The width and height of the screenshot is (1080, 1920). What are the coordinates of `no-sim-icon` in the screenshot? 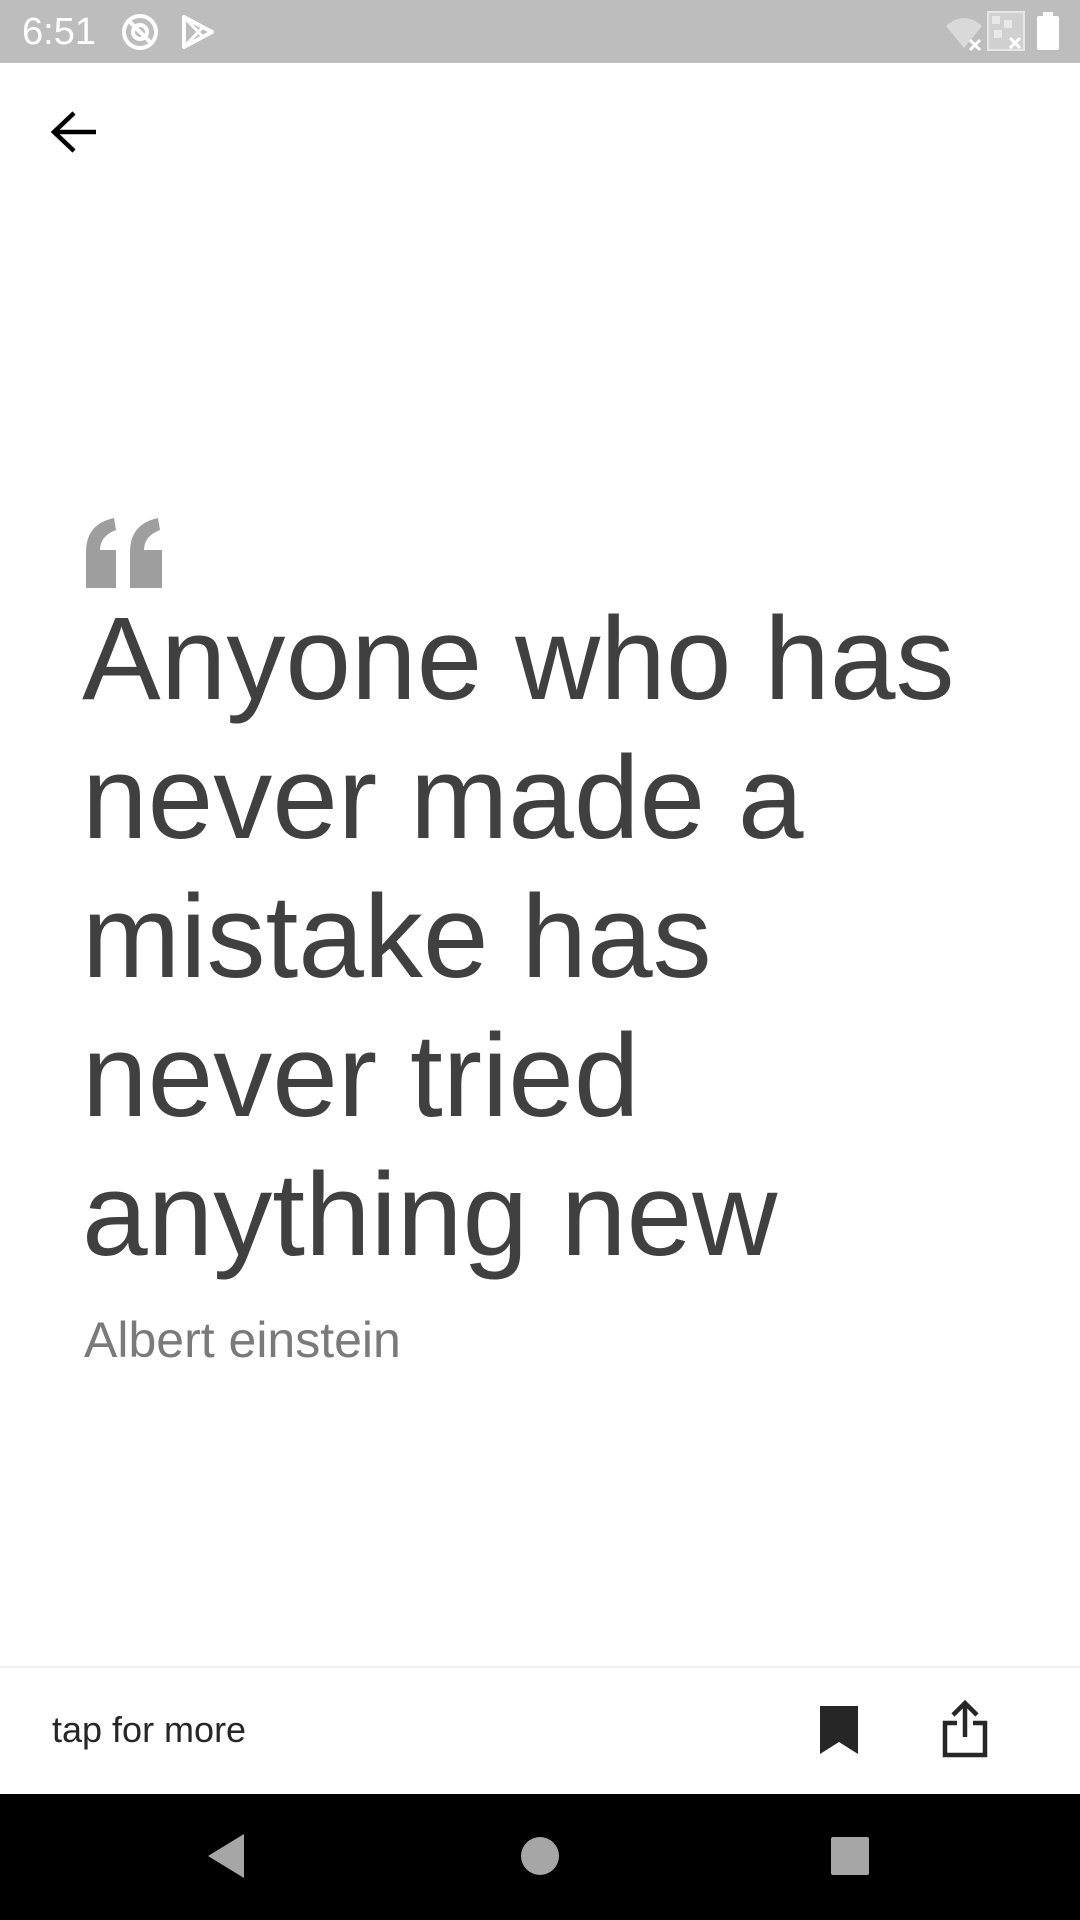 It's located at (1006, 33).